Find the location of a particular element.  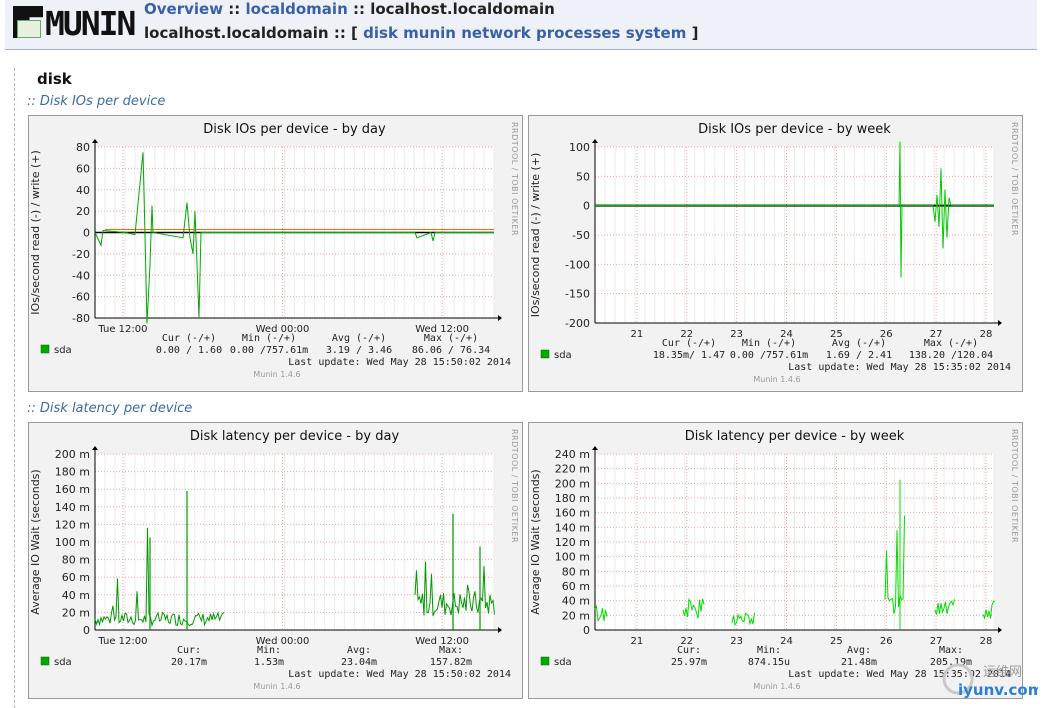

legend-value: 0.00 /757.61m is located at coordinates (769, 355).